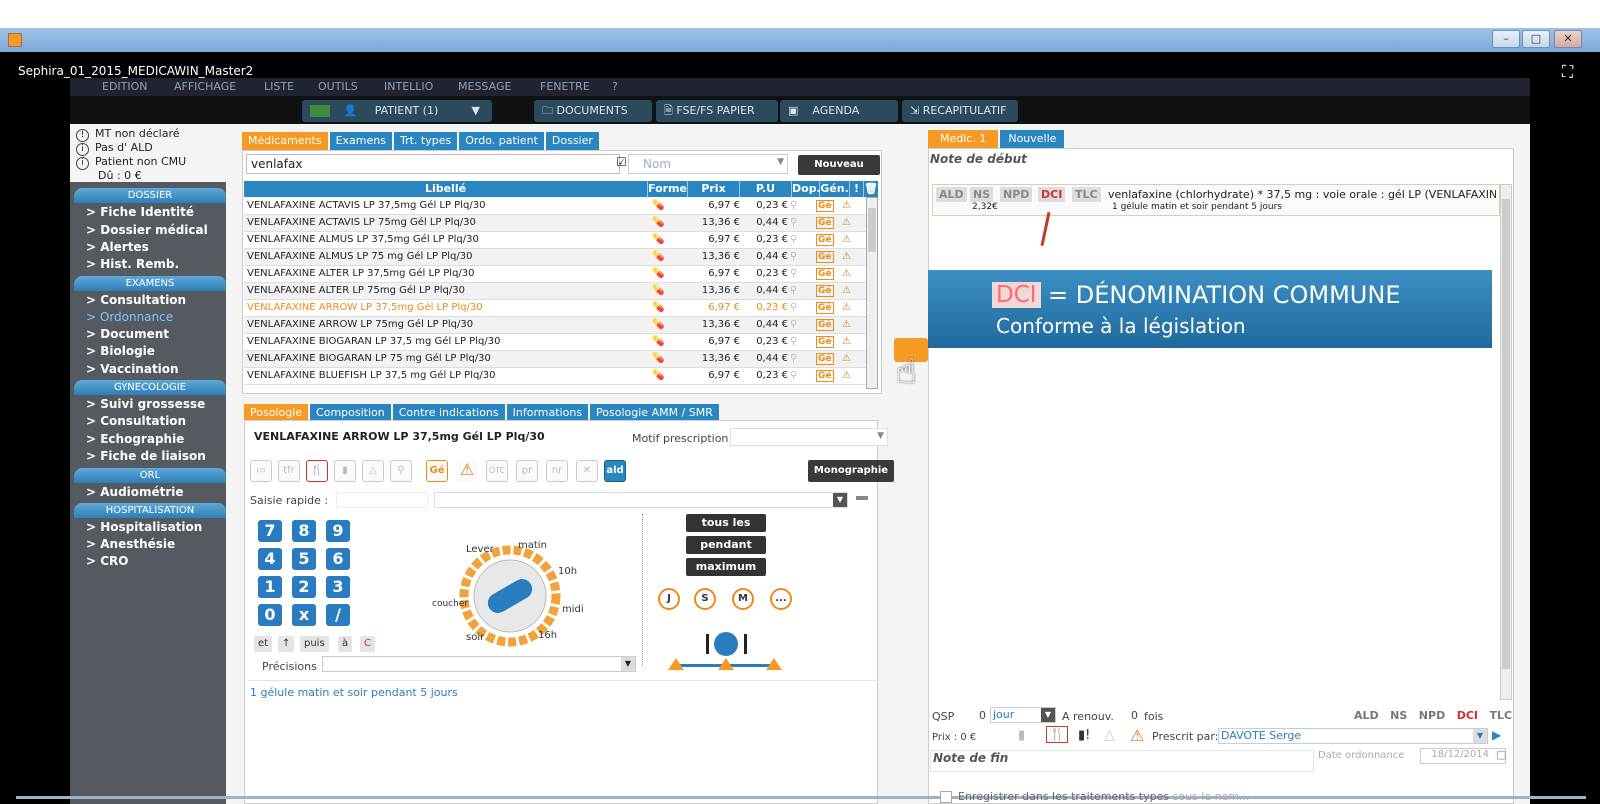 This screenshot has height=804, width=1600. Describe the element at coordinates (615, 471) in the screenshot. I see `ald-icon: ald` at that location.